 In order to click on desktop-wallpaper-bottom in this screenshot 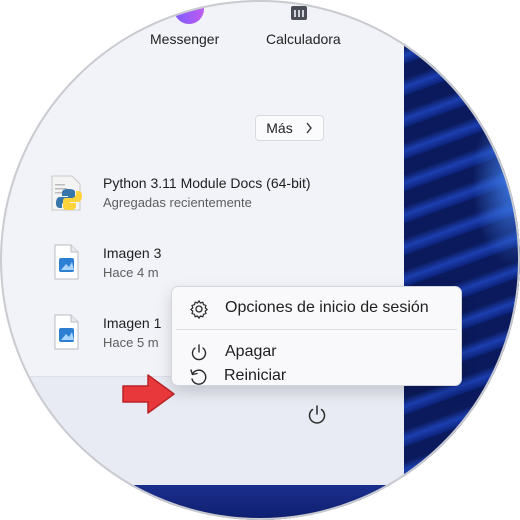, I will do `click(260, 502)`.